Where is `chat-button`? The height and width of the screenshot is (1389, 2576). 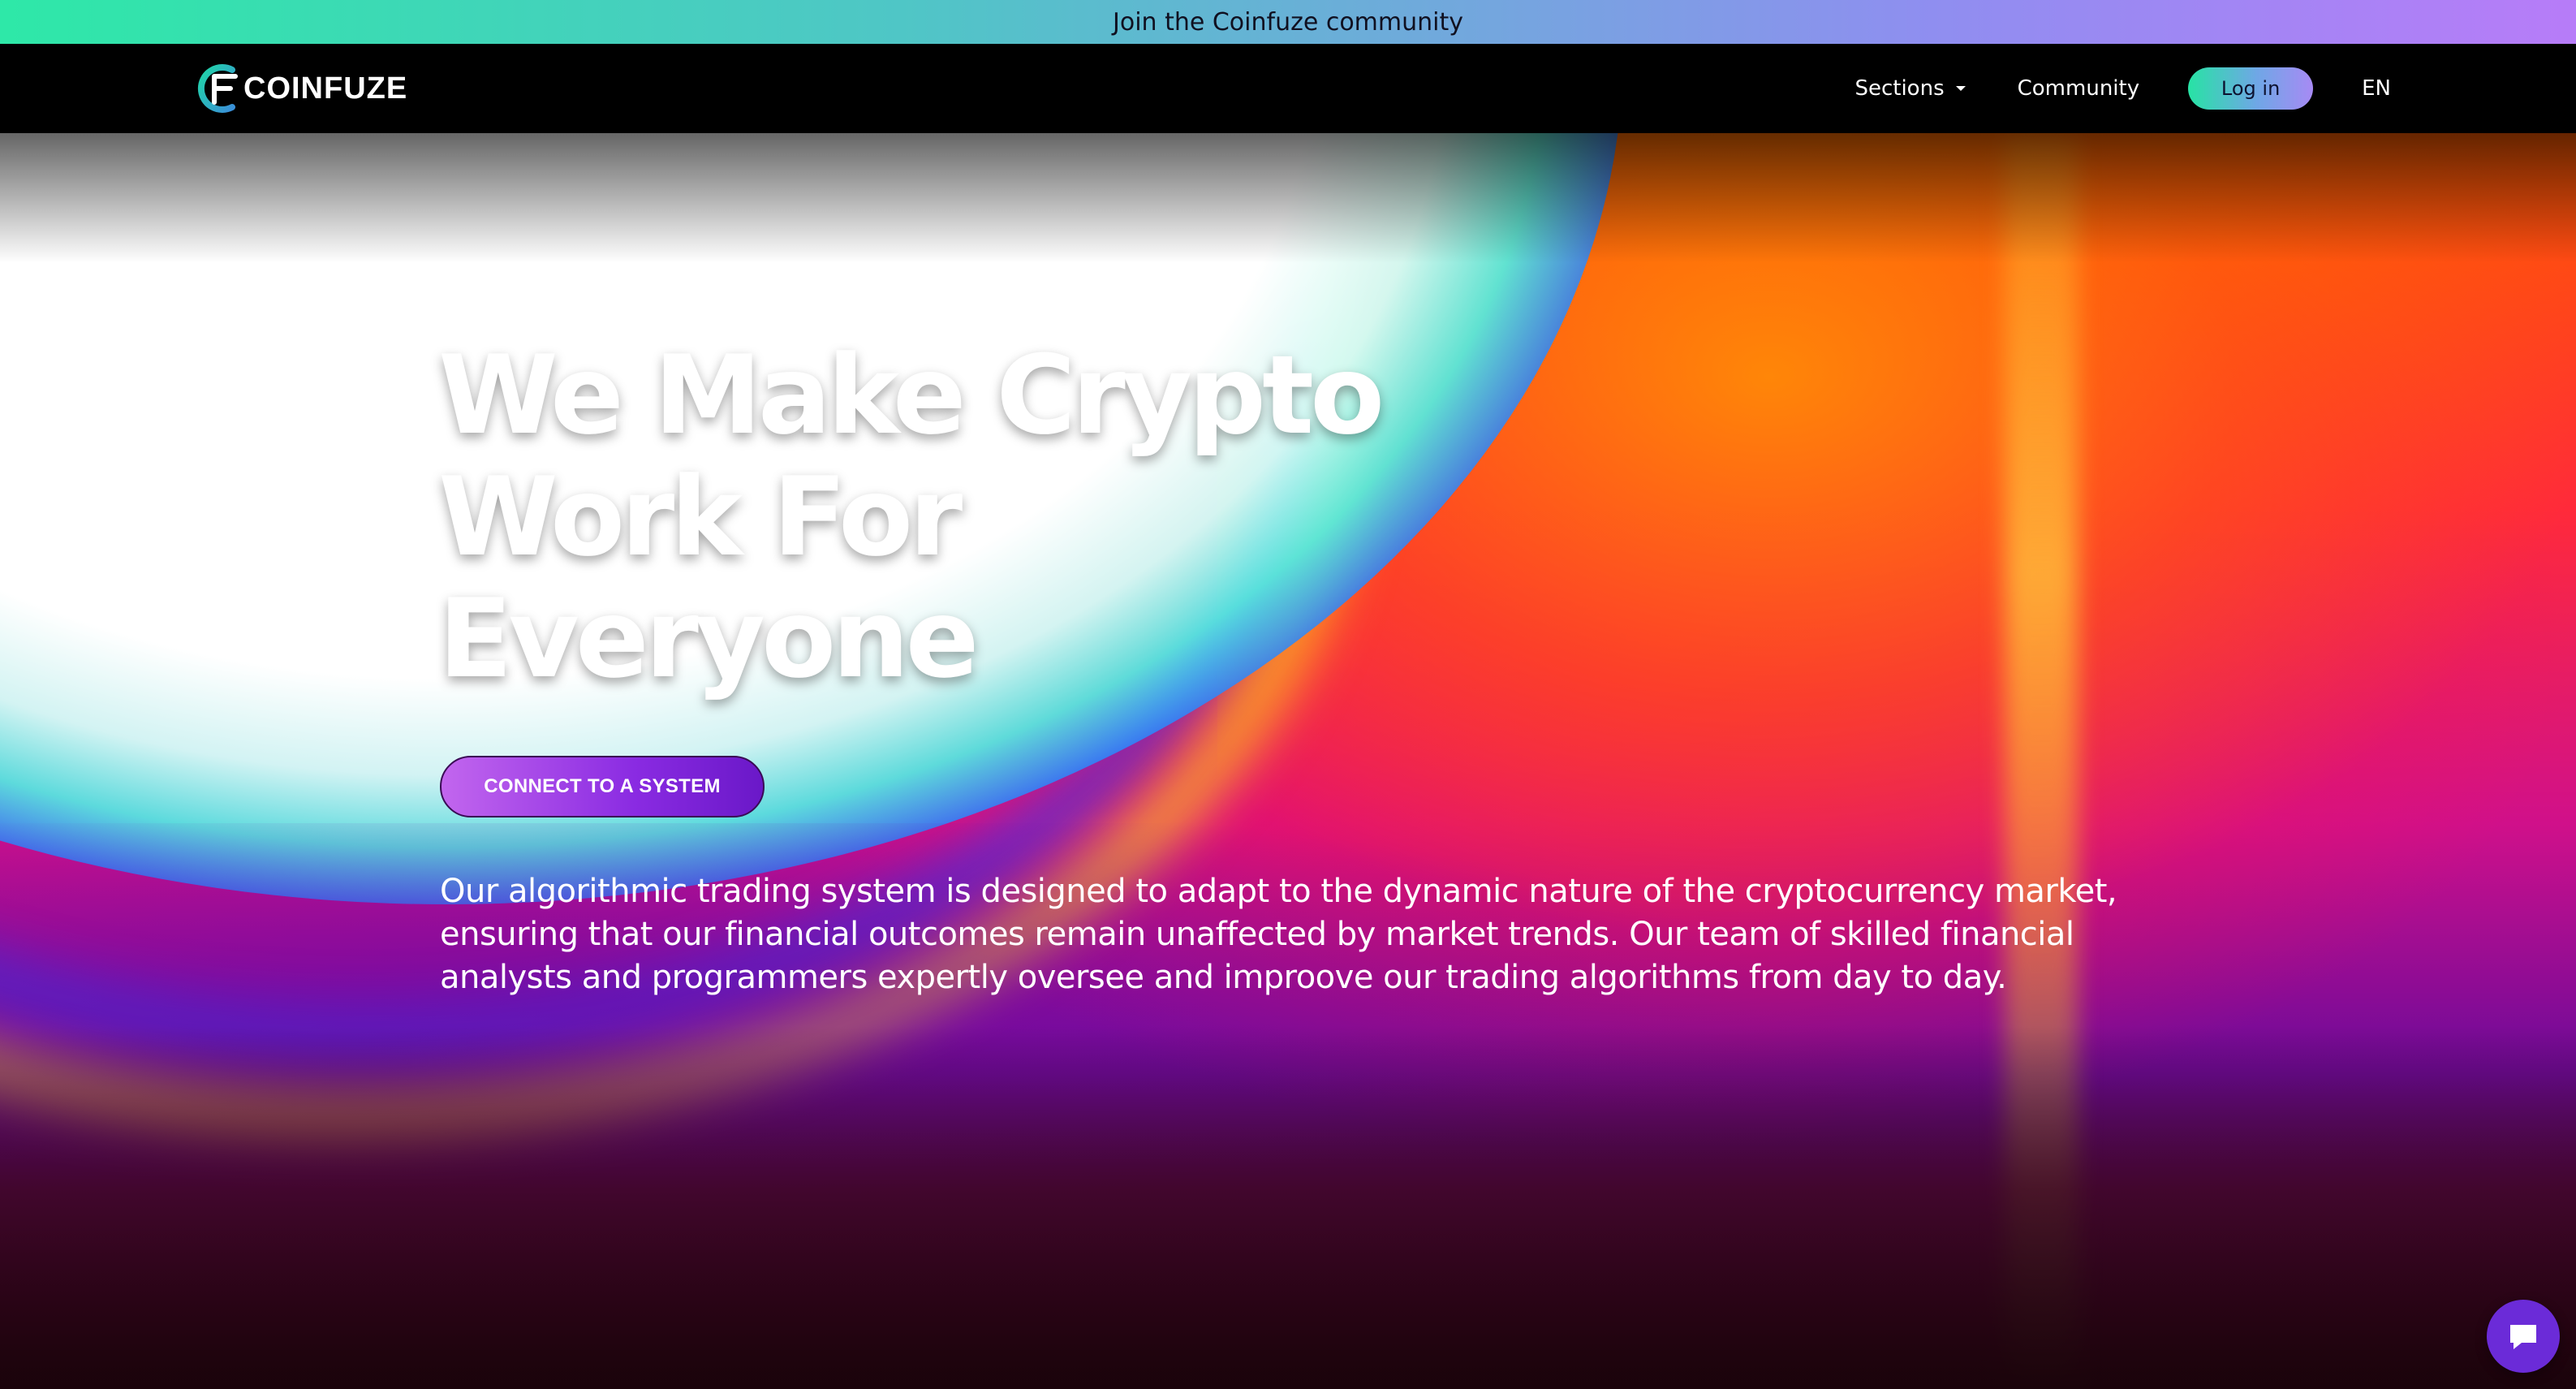
chat-button is located at coordinates (2523, 1337).